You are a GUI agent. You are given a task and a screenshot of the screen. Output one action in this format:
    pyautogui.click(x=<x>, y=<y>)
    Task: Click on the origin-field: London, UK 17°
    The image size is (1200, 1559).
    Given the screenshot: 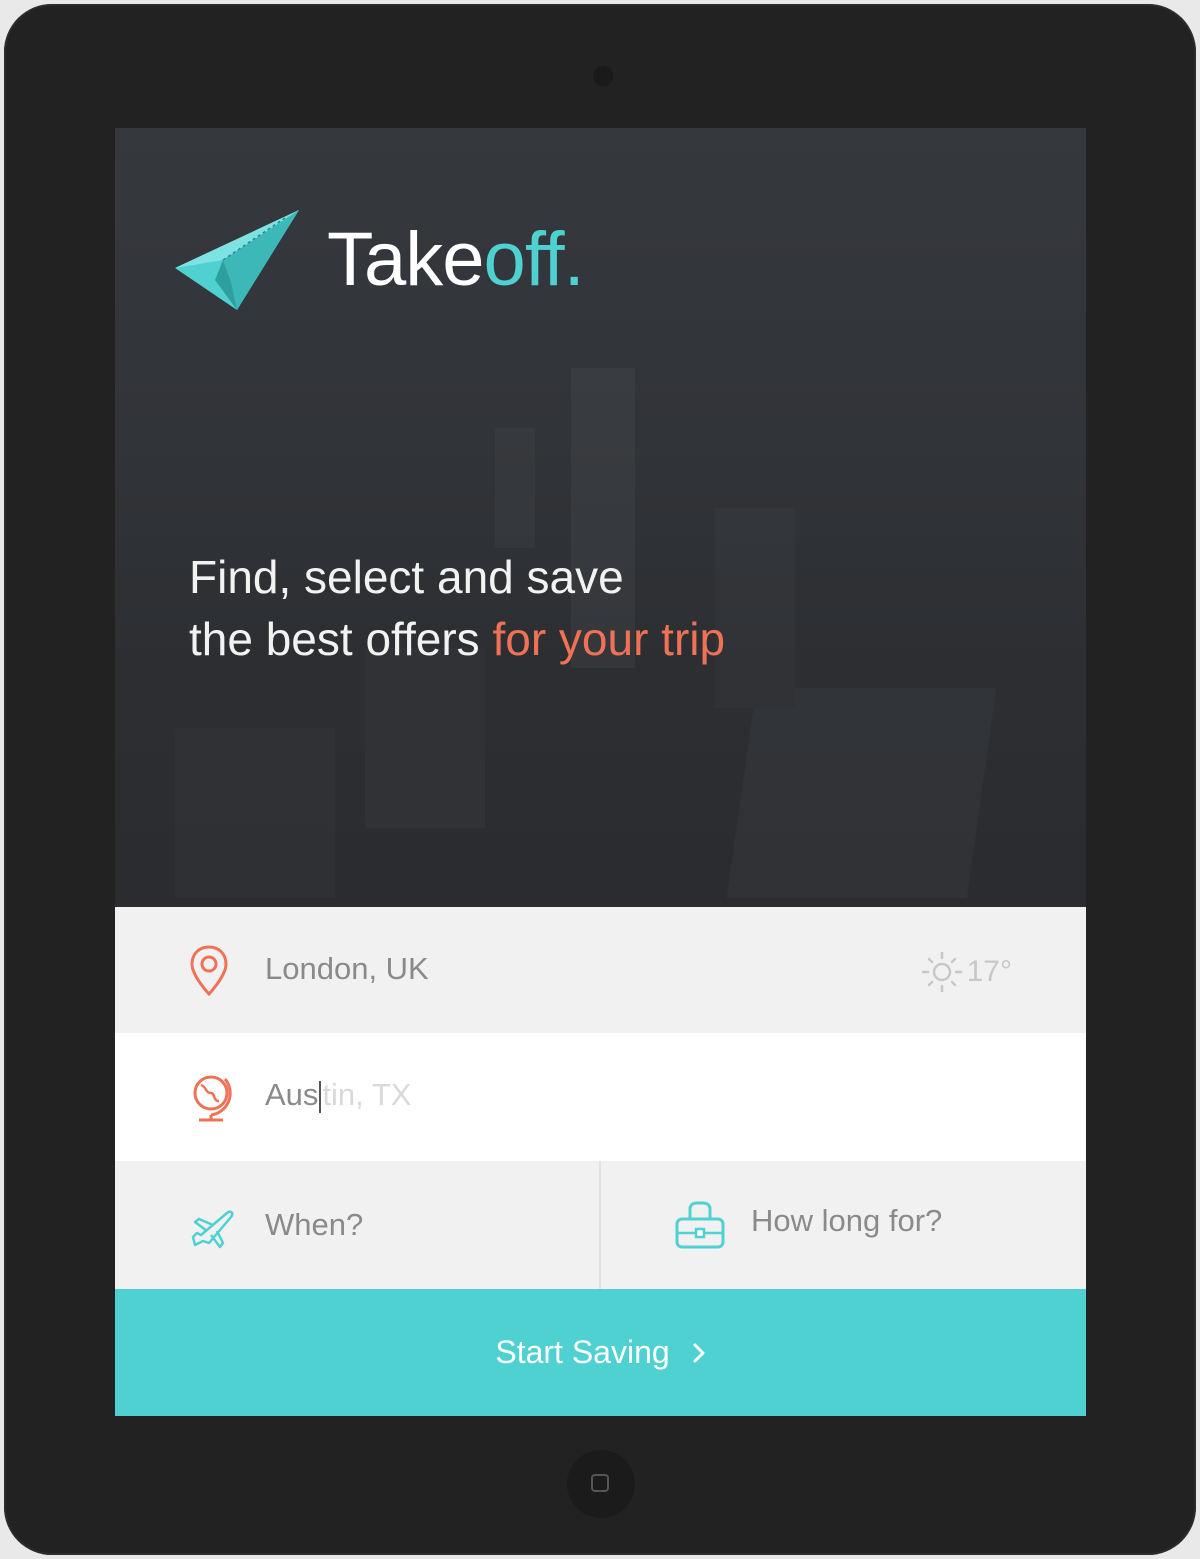 What is the action you would take?
    pyautogui.click(x=600, y=970)
    